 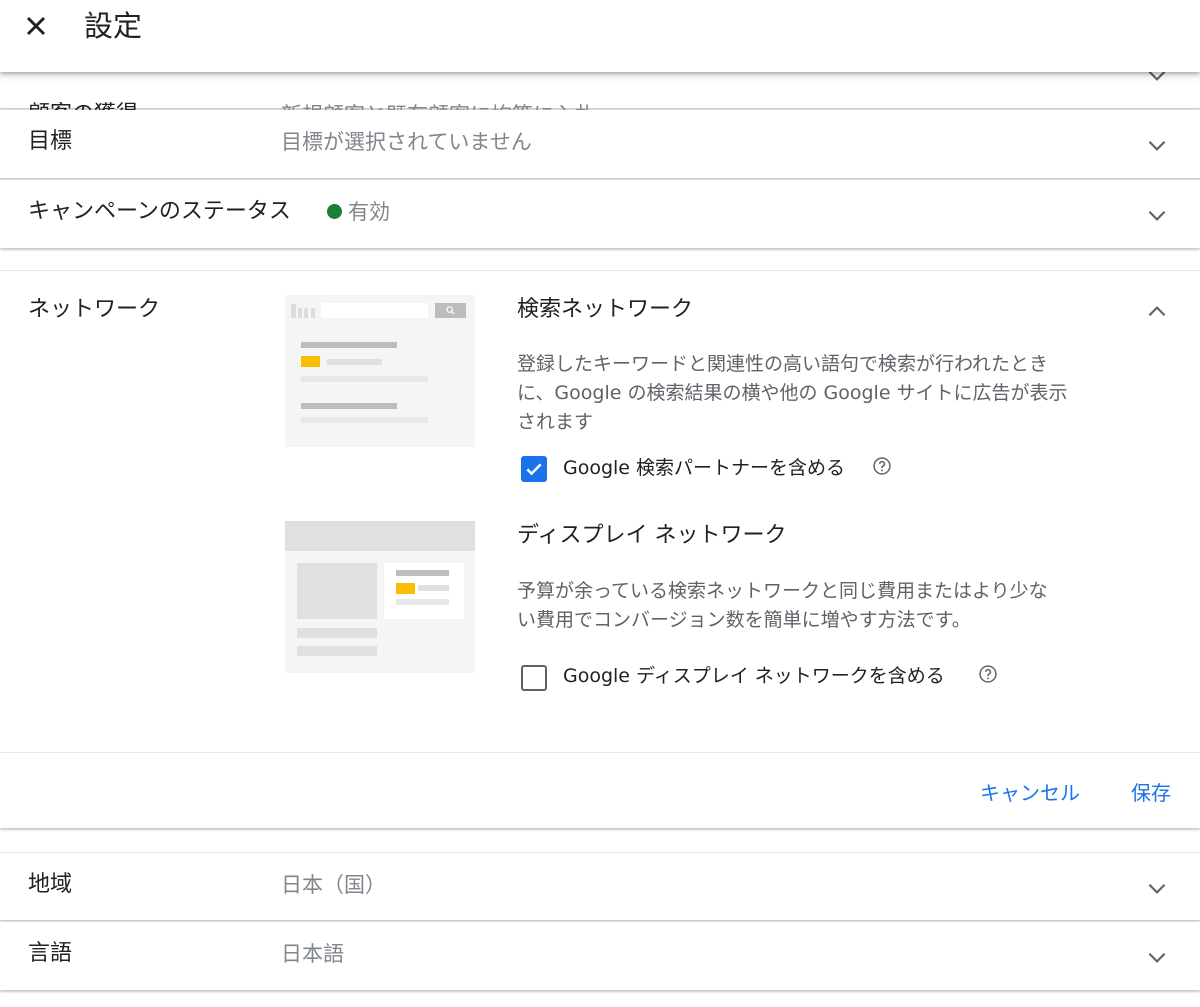 I want to click on language-value: 日本語, so click(x=312, y=954).